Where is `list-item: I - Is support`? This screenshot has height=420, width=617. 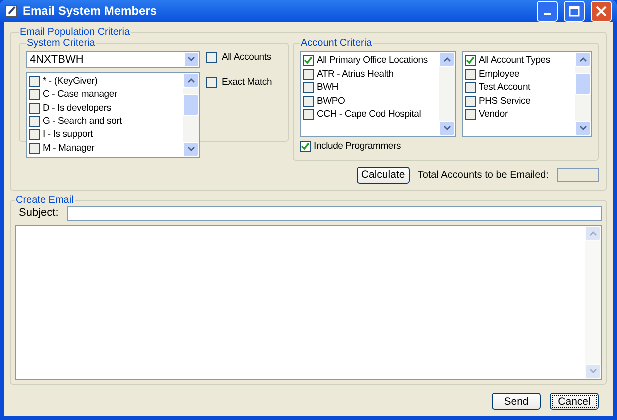
list-item: I - Is support is located at coordinates (68, 134).